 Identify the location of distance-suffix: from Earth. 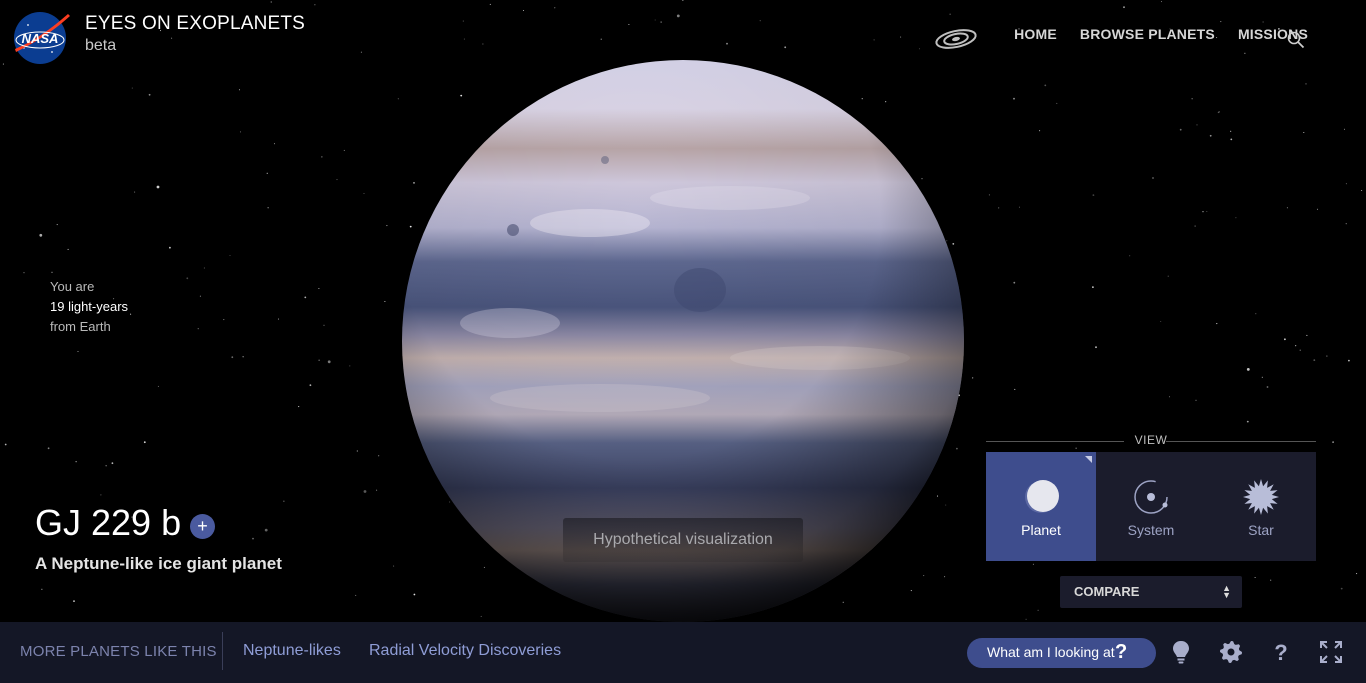
(80, 326).